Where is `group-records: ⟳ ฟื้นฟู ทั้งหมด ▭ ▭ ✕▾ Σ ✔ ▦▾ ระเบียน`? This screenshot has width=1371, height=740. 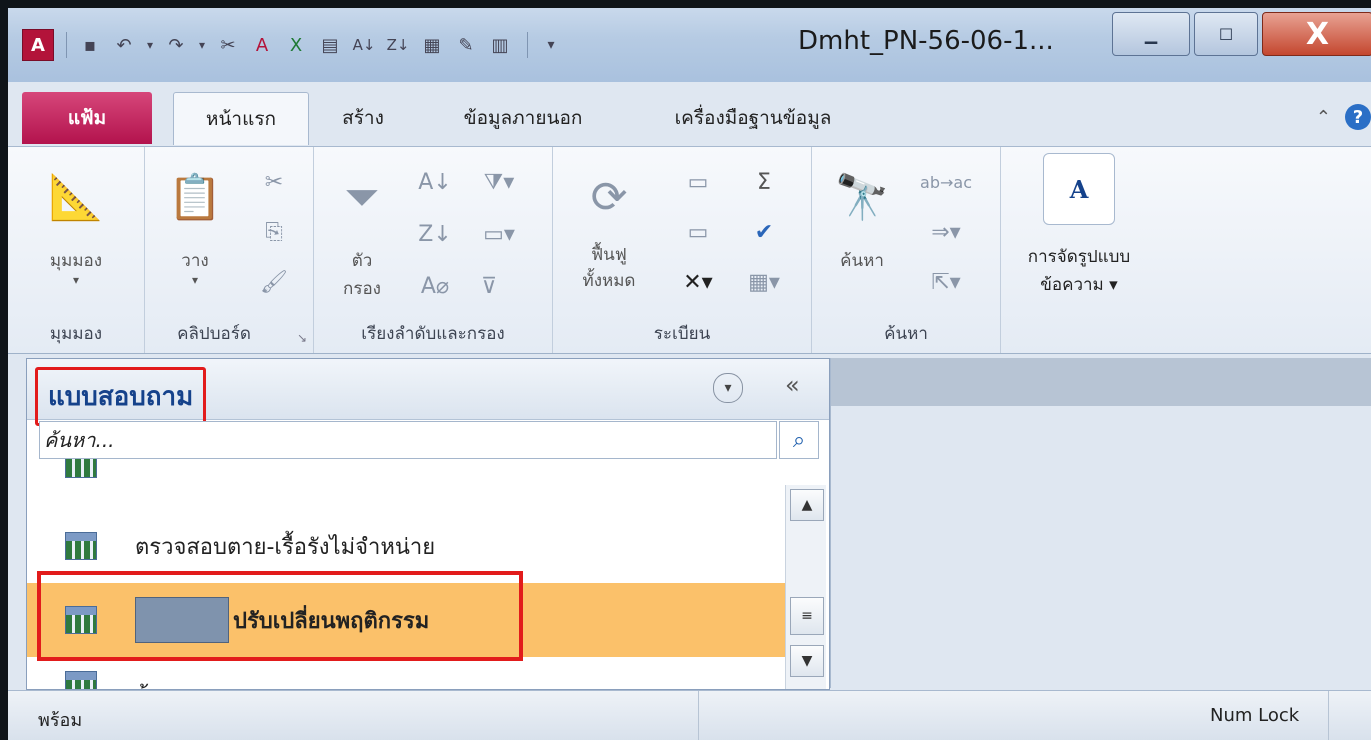 group-records: ⟳ ฟื้นฟู ทั้งหมด ▭ ▭ ✕▾ Σ ✔ ▦▾ ระเบียน is located at coordinates (682, 250).